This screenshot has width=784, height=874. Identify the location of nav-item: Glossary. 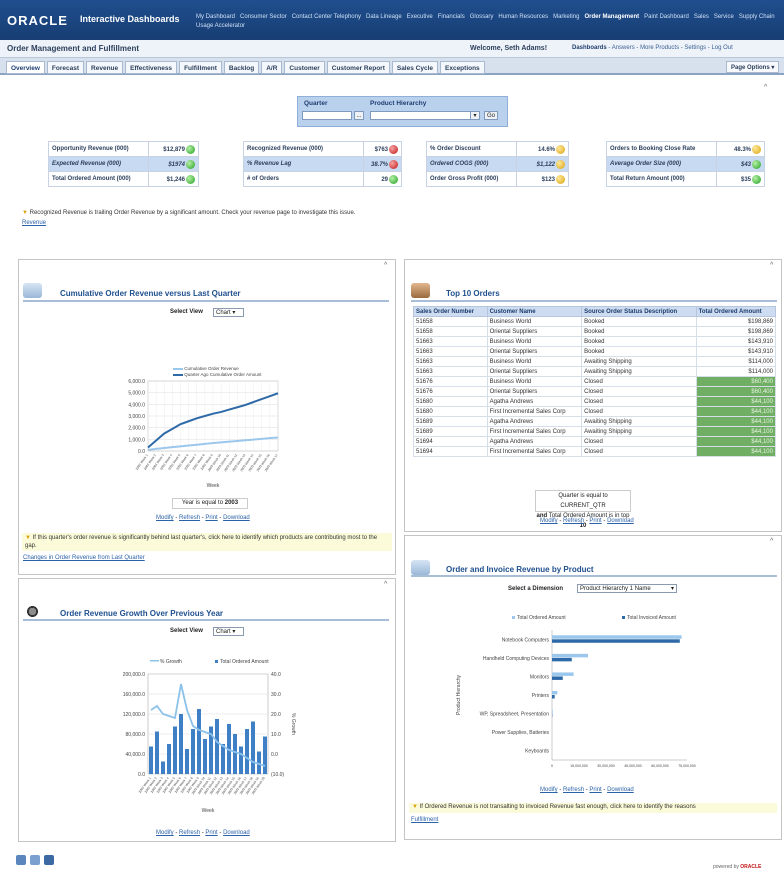
(482, 17).